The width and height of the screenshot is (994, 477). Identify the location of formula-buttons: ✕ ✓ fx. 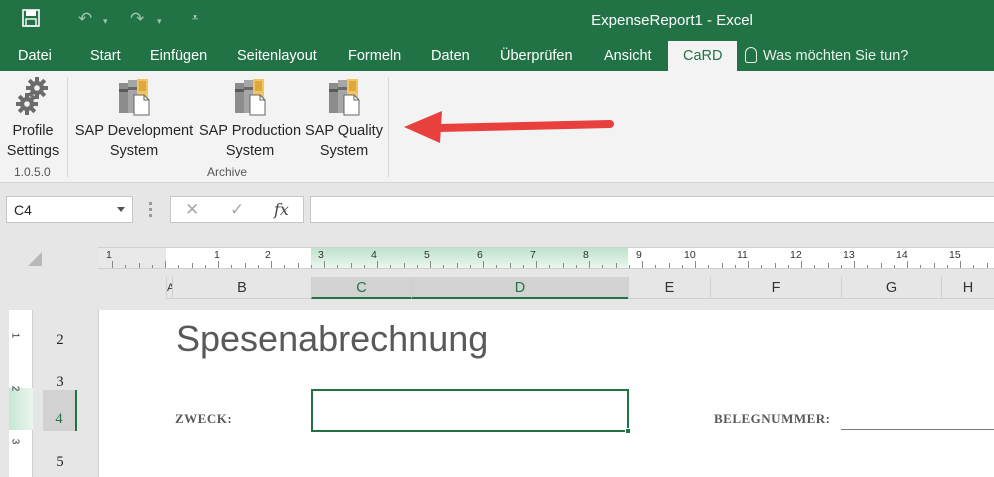
(237, 209).